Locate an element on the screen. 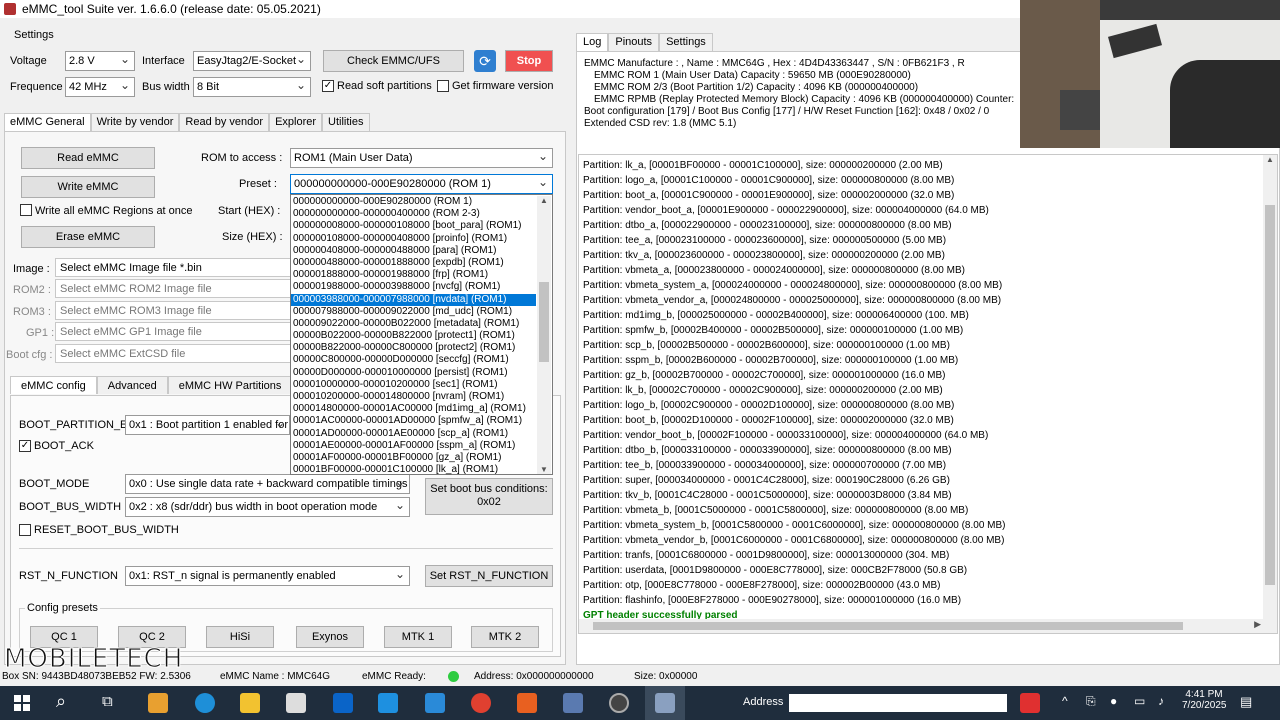  tab-read-by-vendor: Read by vendor is located at coordinates (224, 122).